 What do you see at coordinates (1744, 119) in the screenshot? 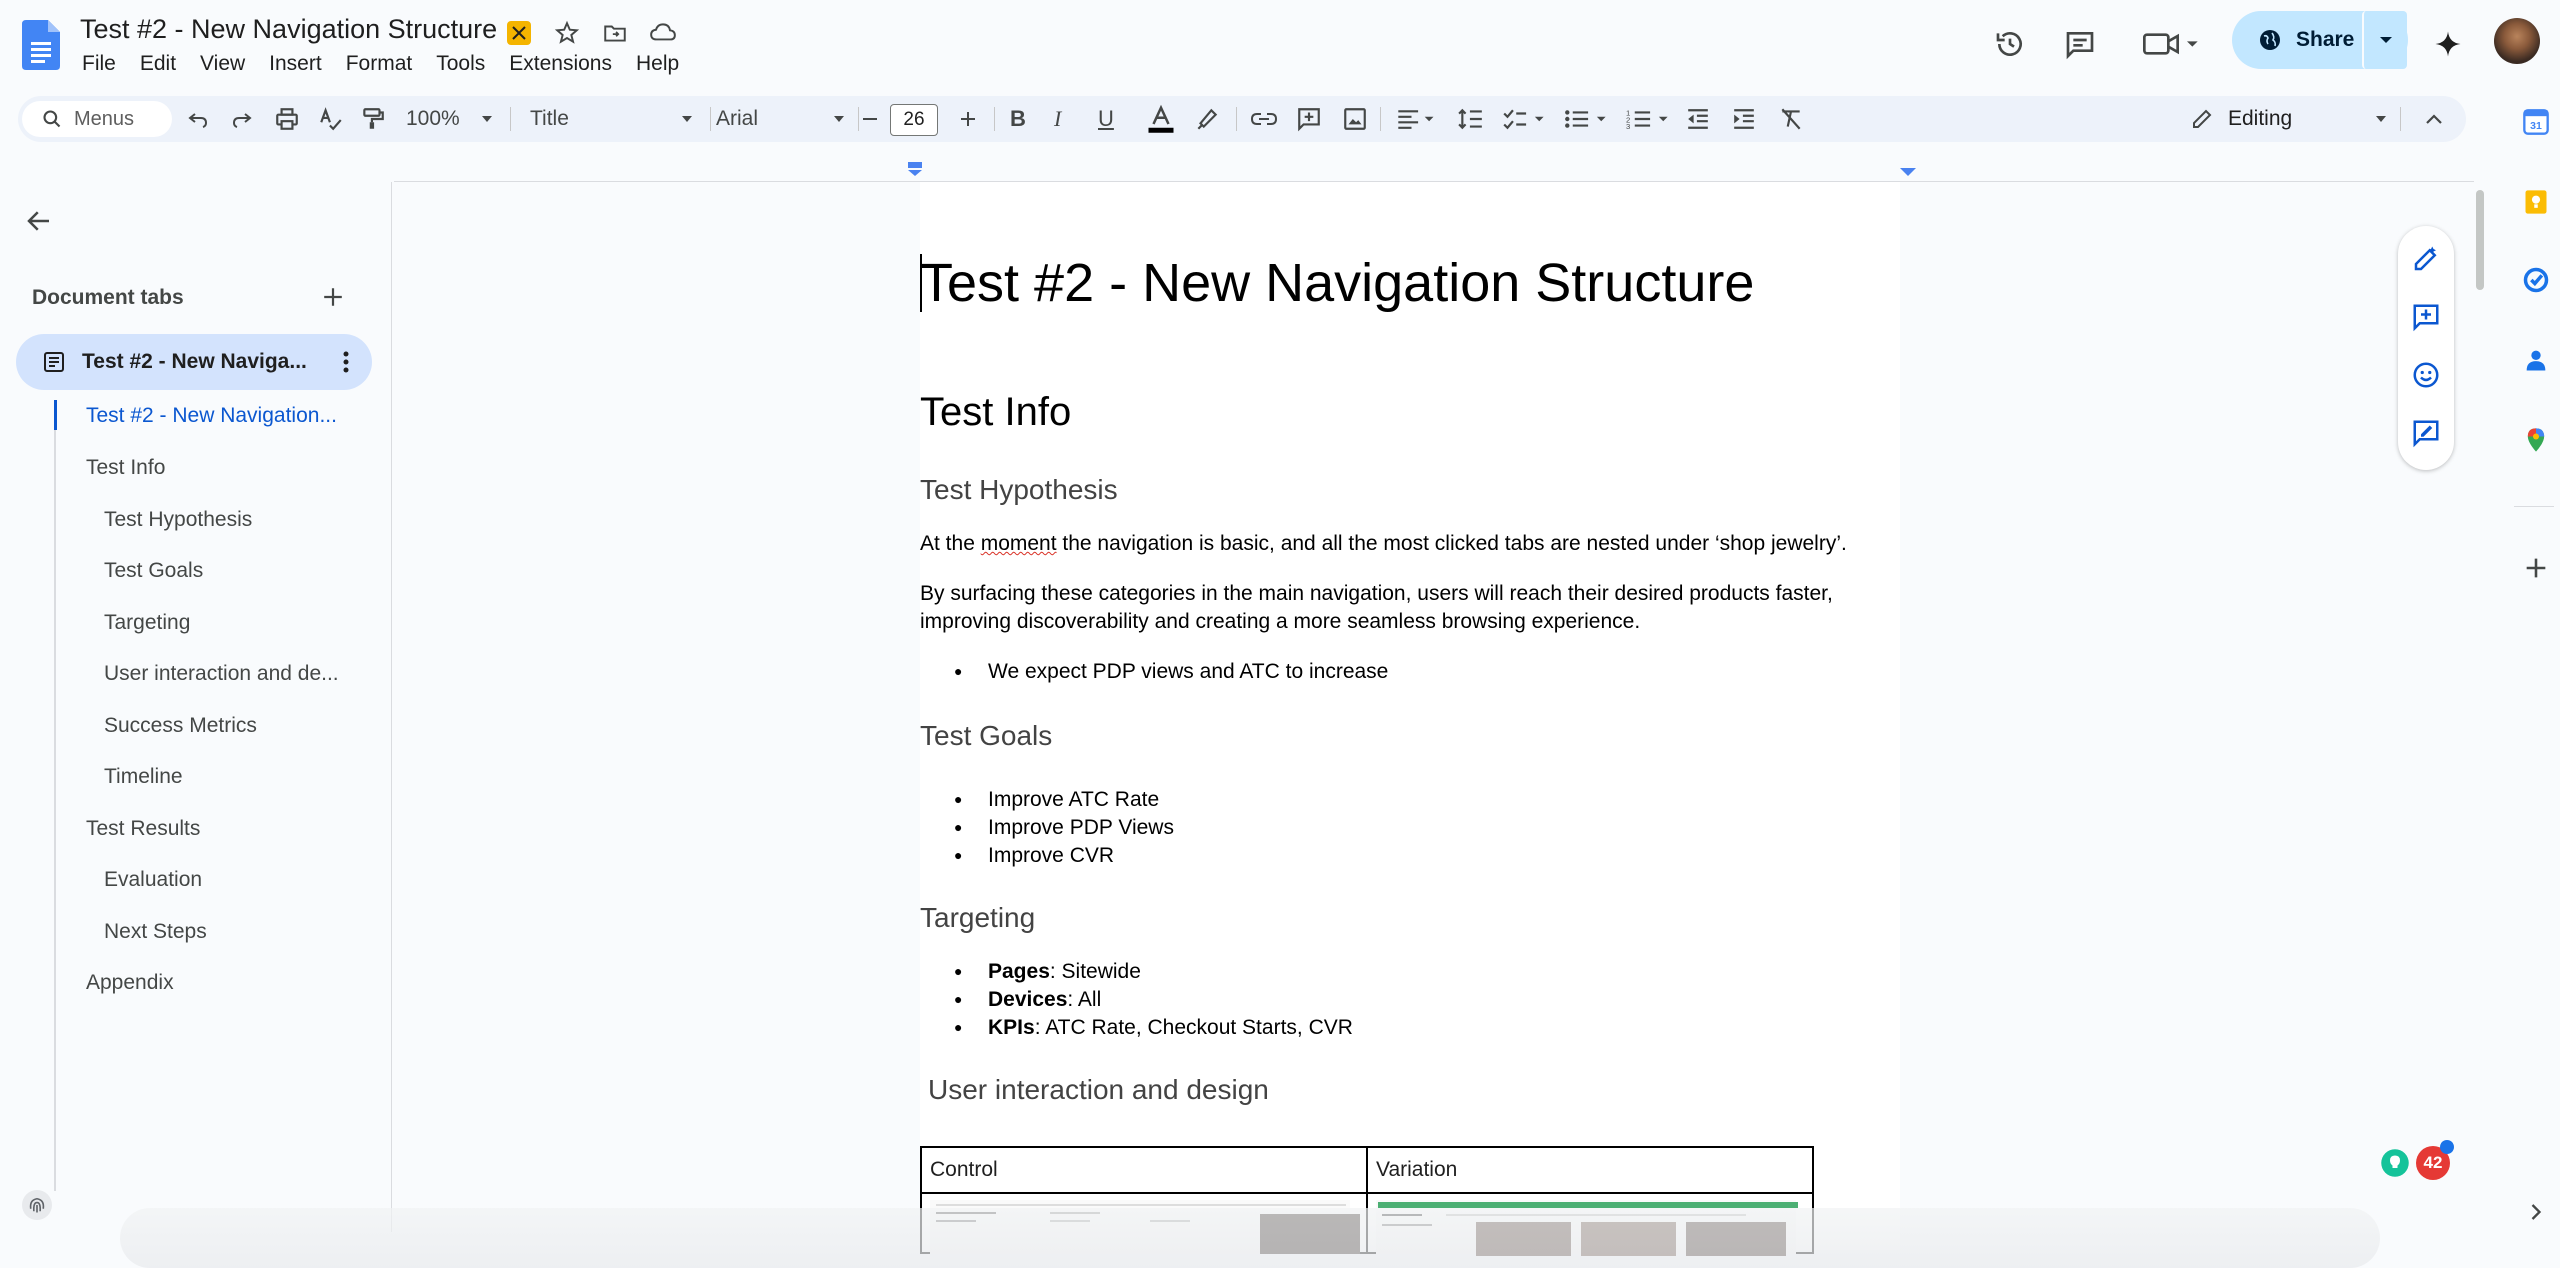
I see `increase-indent-icon` at bounding box center [1744, 119].